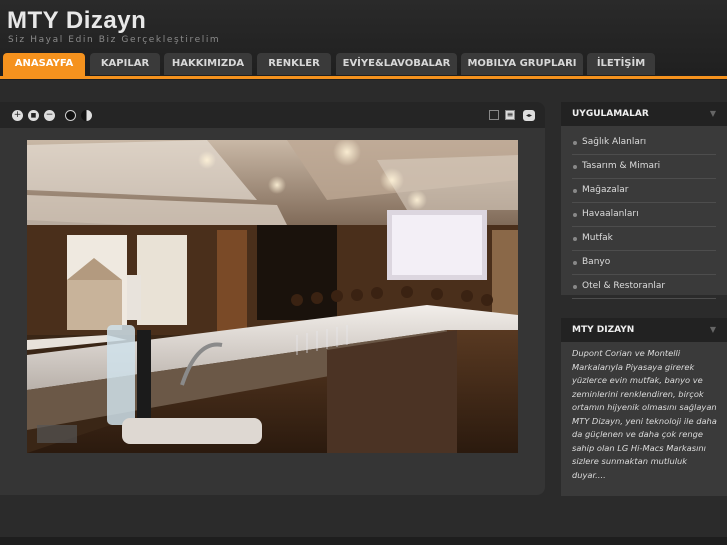 Image resolution: width=727 pixels, height=545 pixels. I want to click on nav-arrows-icon: ◂▸, so click(529, 115).